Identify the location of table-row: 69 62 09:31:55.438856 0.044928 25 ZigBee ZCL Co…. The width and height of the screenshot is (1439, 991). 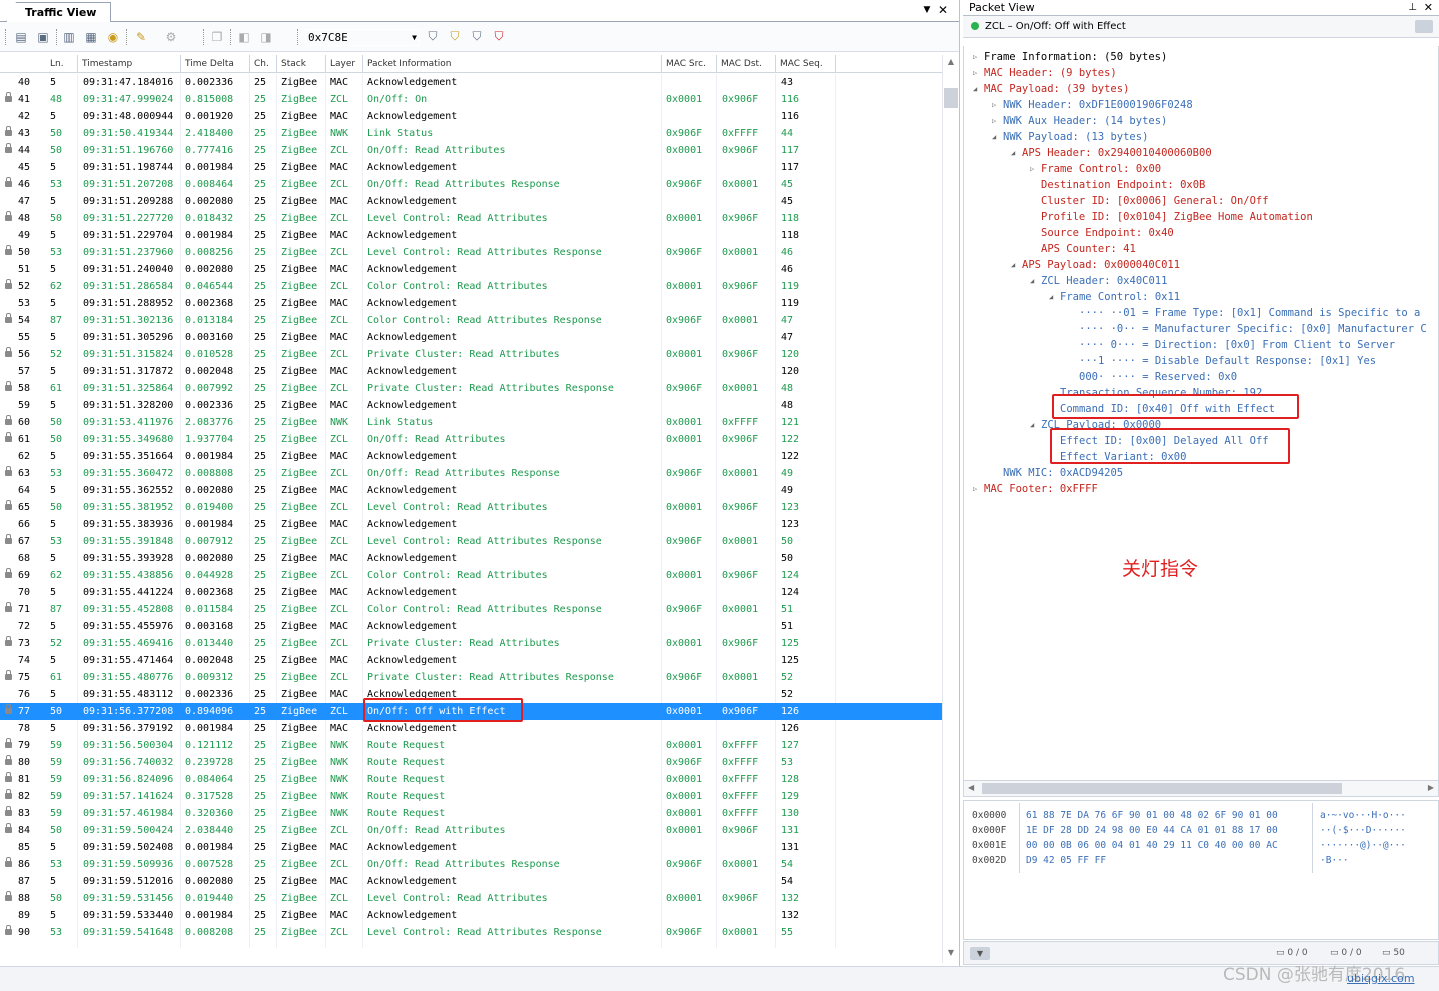
(471, 575).